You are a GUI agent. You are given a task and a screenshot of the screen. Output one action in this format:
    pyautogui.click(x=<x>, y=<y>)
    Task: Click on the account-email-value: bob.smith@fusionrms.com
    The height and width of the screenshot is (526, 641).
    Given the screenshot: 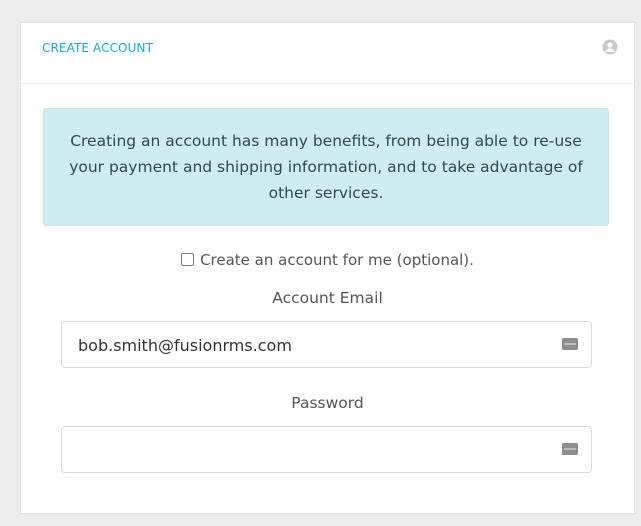 What is the action you would take?
    pyautogui.click(x=185, y=345)
    